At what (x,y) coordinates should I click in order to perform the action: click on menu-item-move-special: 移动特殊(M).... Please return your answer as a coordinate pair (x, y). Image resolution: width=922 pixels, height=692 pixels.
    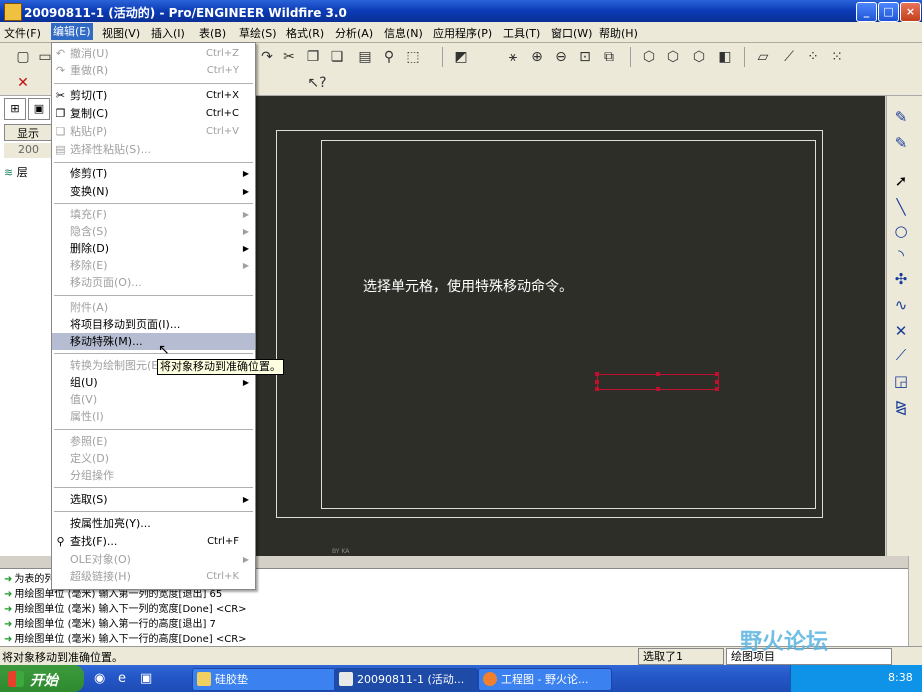
    Looking at the image, I should click on (153, 341).